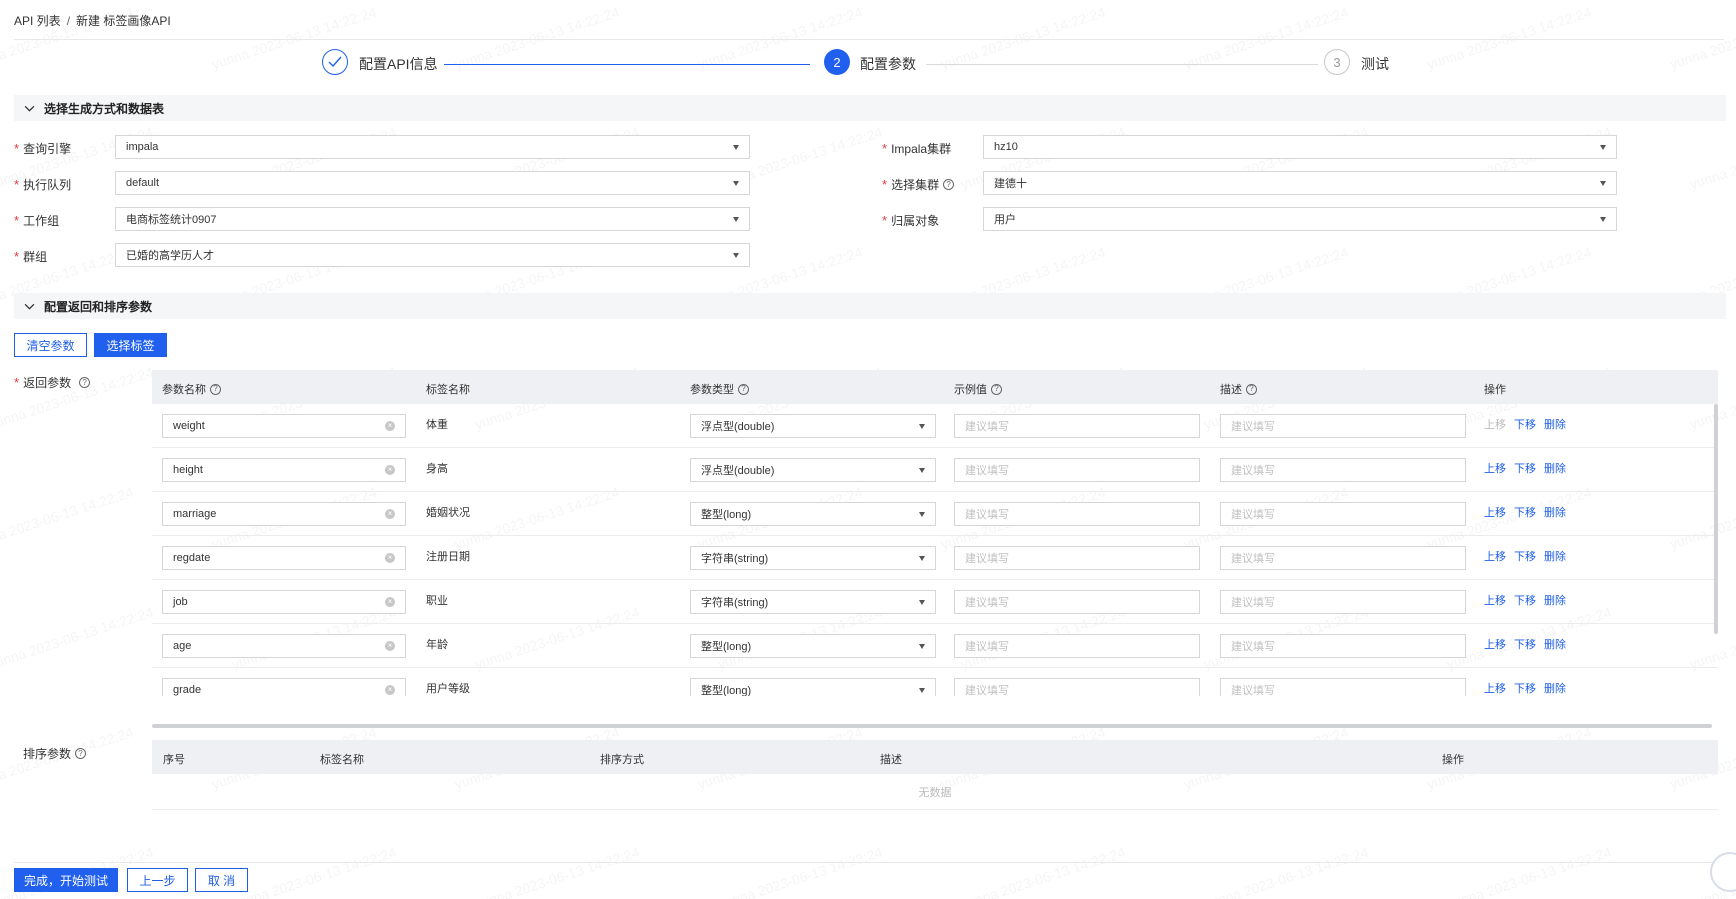  What do you see at coordinates (870, 306) in the screenshot?
I see `section-return-sort: 配置返回和排序参数` at bounding box center [870, 306].